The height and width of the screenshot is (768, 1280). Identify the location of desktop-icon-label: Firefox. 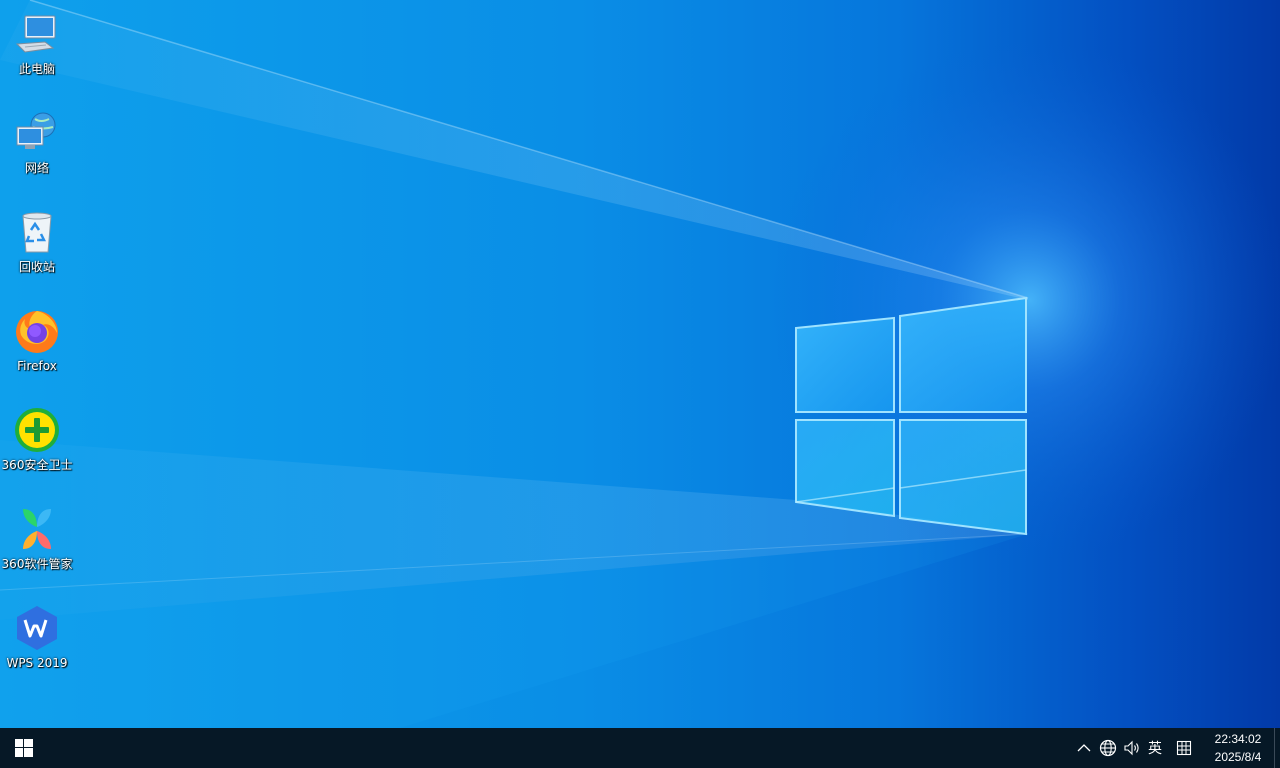
(37, 366).